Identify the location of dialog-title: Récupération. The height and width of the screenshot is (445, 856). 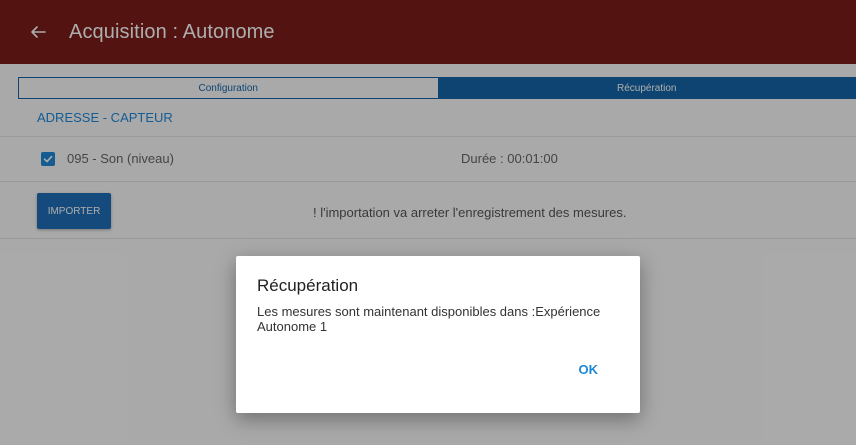
(308, 285).